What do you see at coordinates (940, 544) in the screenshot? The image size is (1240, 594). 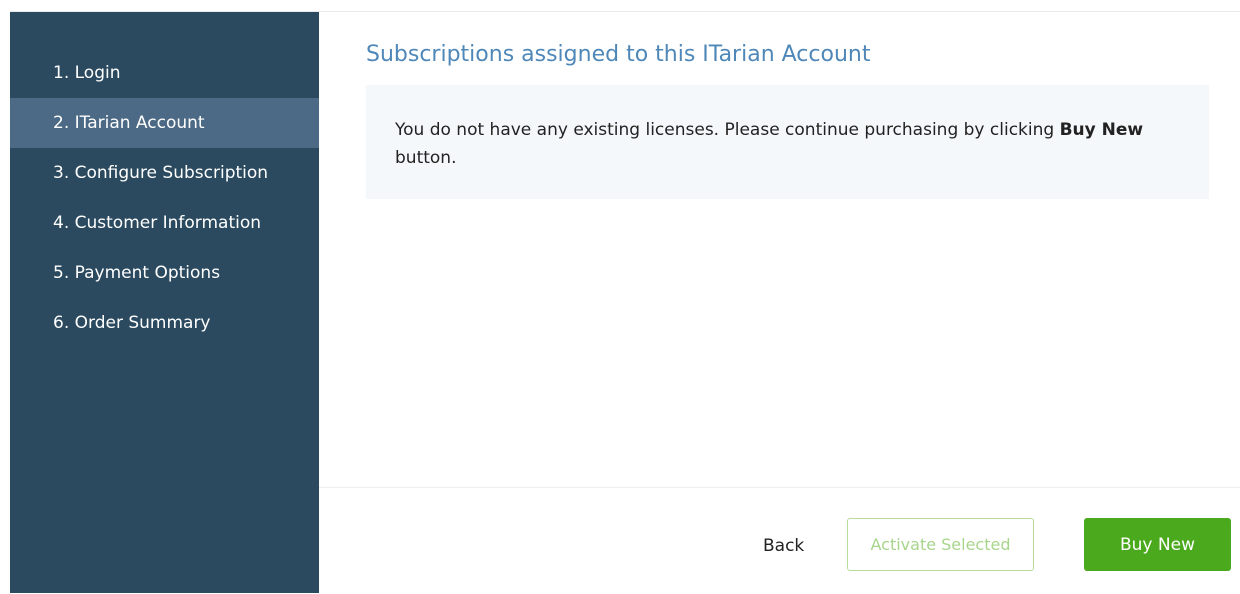 I see `activate-selected-button: Activate Selected` at bounding box center [940, 544].